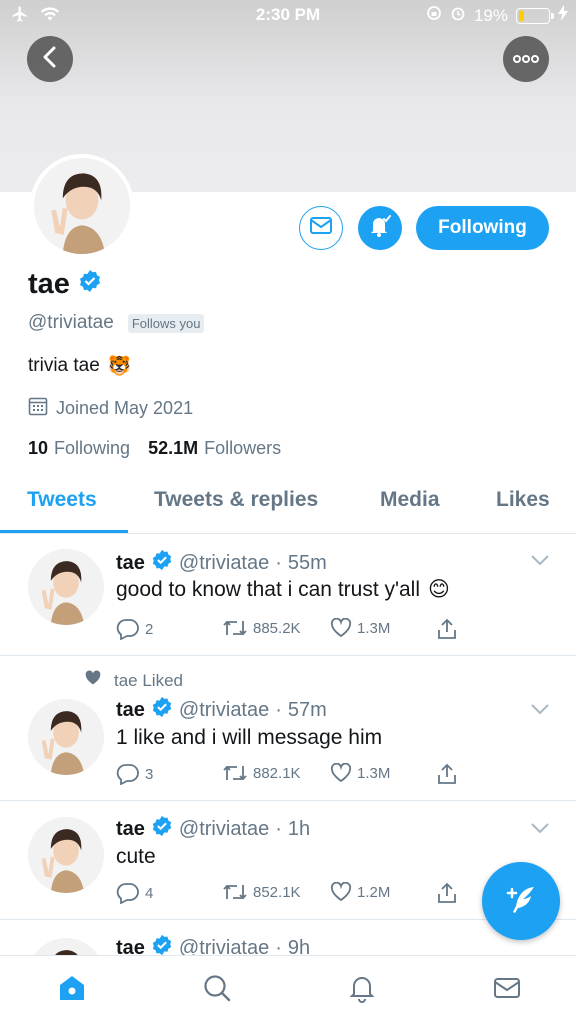 The height and width of the screenshot is (1024, 576). I want to click on tweet-body: 1 like and i will message him, so click(249, 737).